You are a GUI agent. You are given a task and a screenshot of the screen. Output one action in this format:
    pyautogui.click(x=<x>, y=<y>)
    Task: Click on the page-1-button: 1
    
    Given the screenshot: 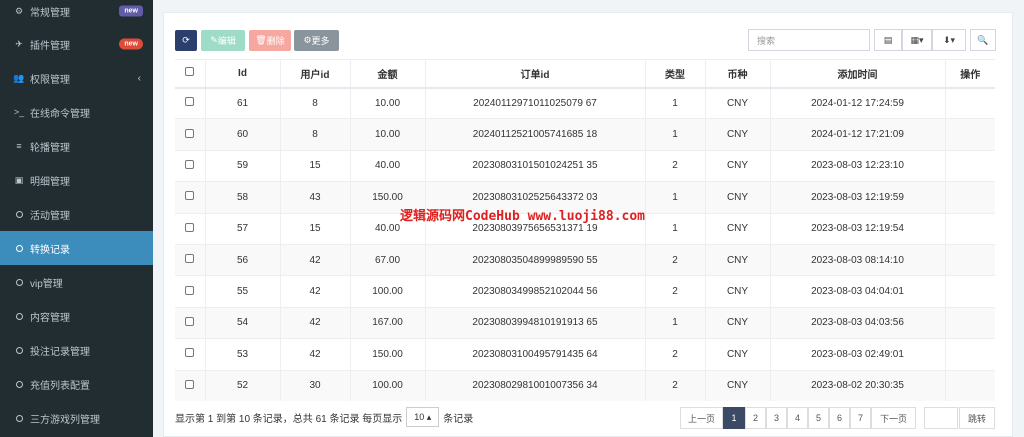 What is the action you would take?
    pyautogui.click(x=734, y=418)
    